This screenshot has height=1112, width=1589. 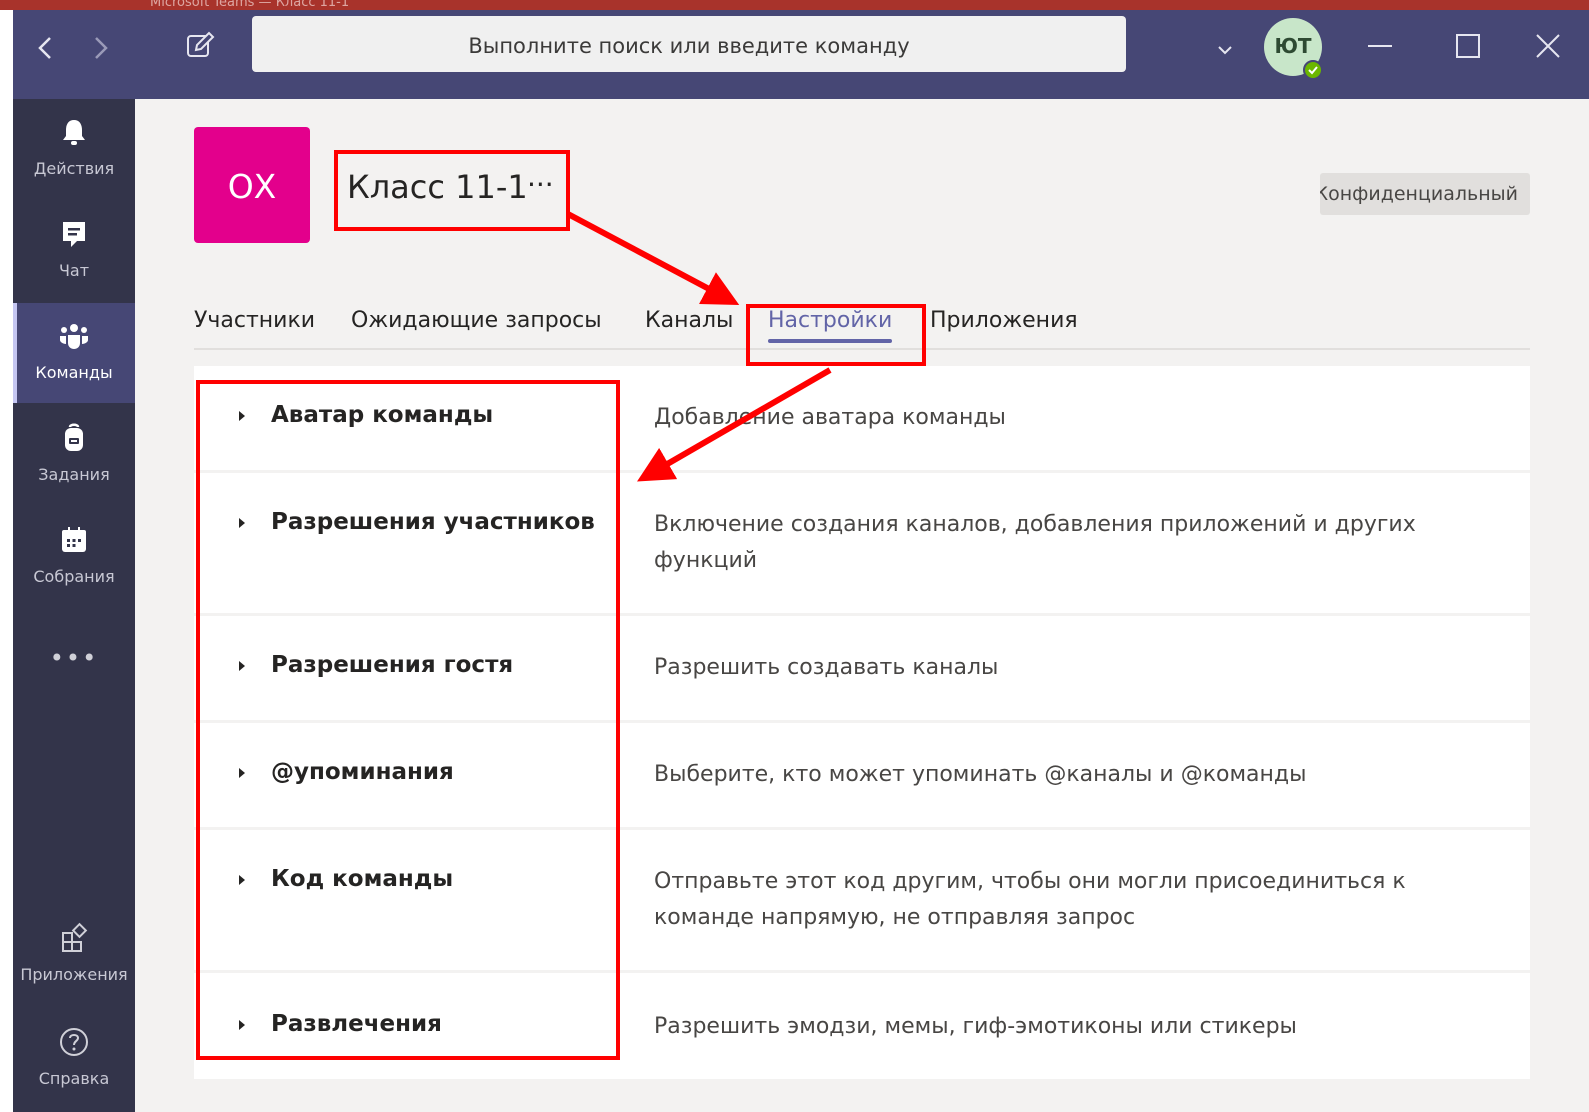 I want to click on search-input: Выполните поиск или введите команду, so click(x=689, y=44).